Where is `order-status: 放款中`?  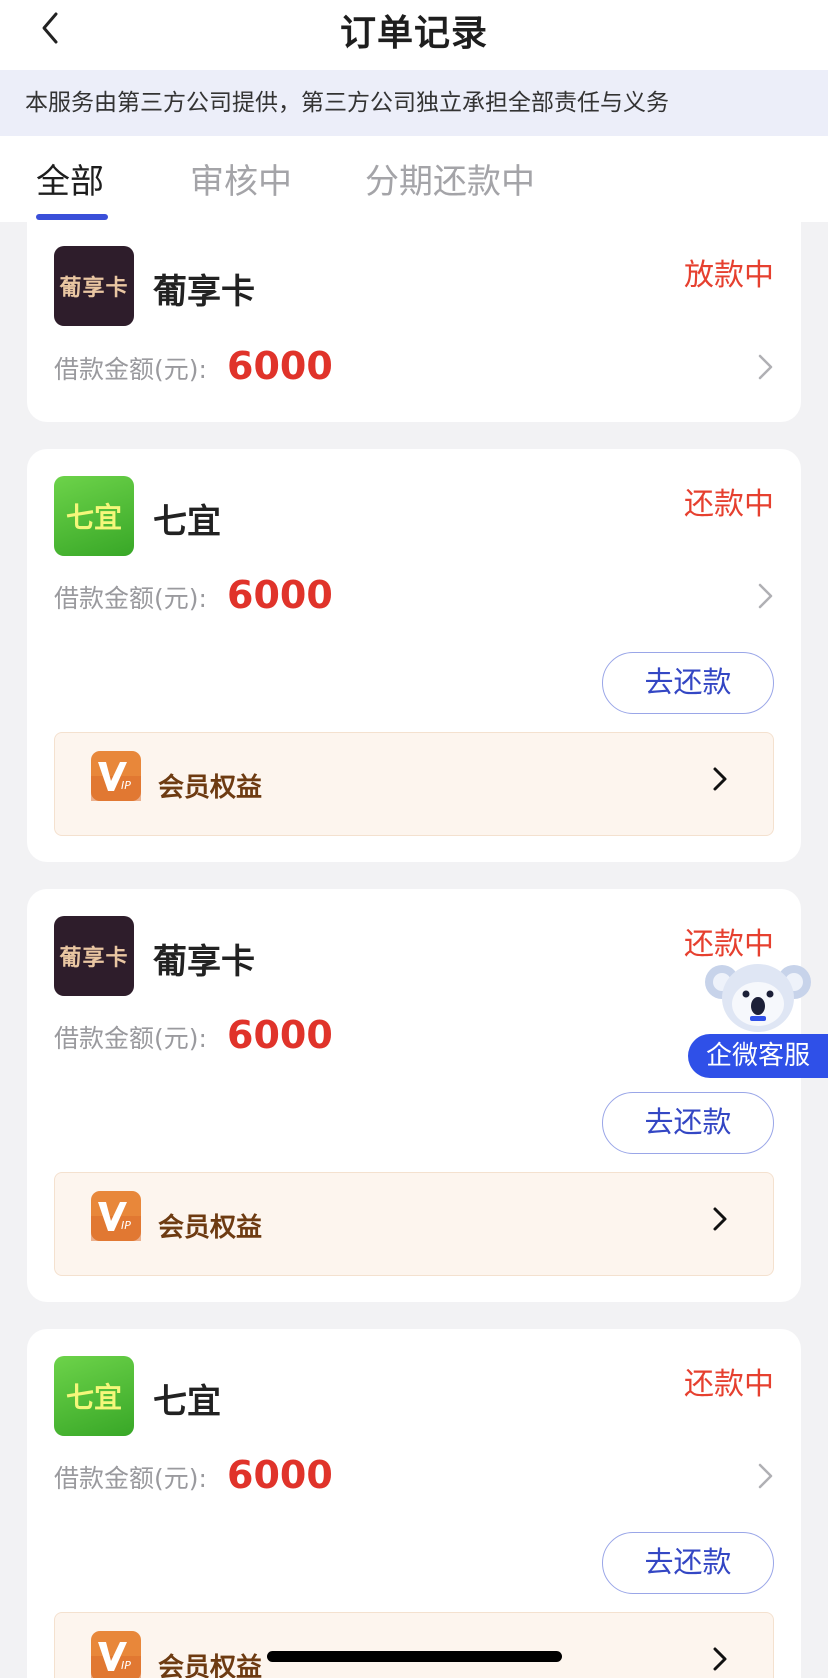 order-status: 放款中 is located at coordinates (729, 275).